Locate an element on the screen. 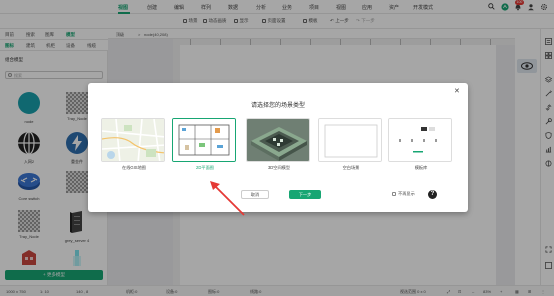  dont-show-again: 不再显示 is located at coordinates (403, 194).